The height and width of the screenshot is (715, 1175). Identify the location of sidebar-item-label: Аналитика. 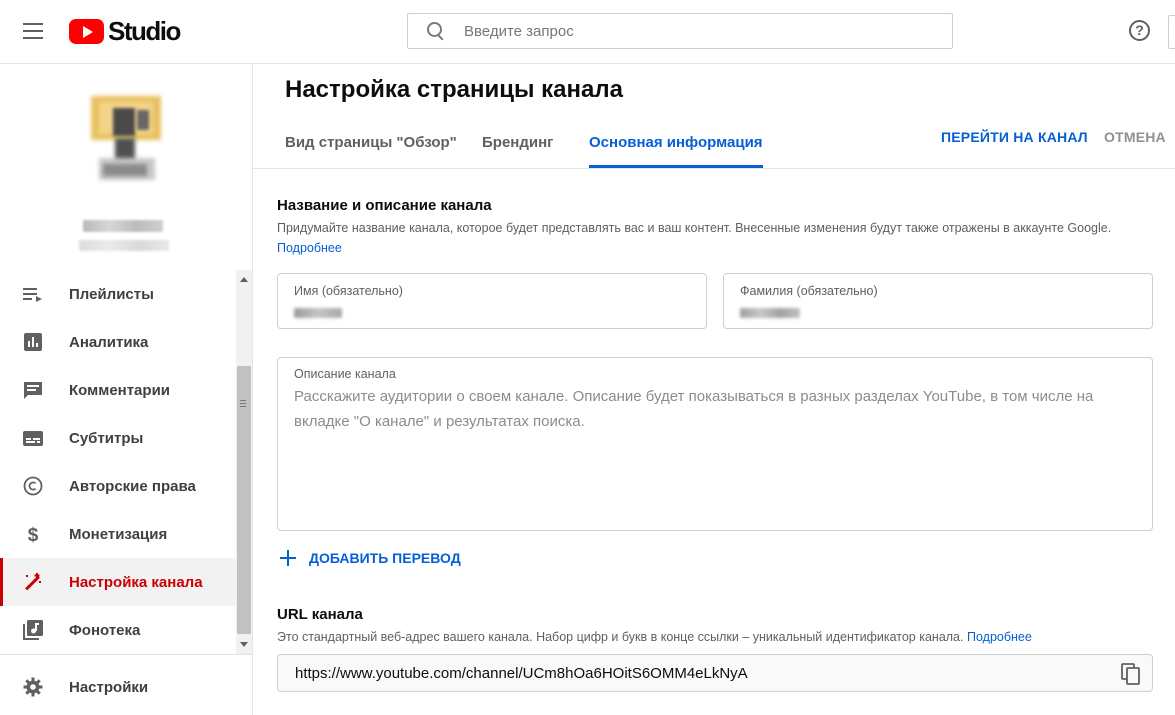
(109, 342).